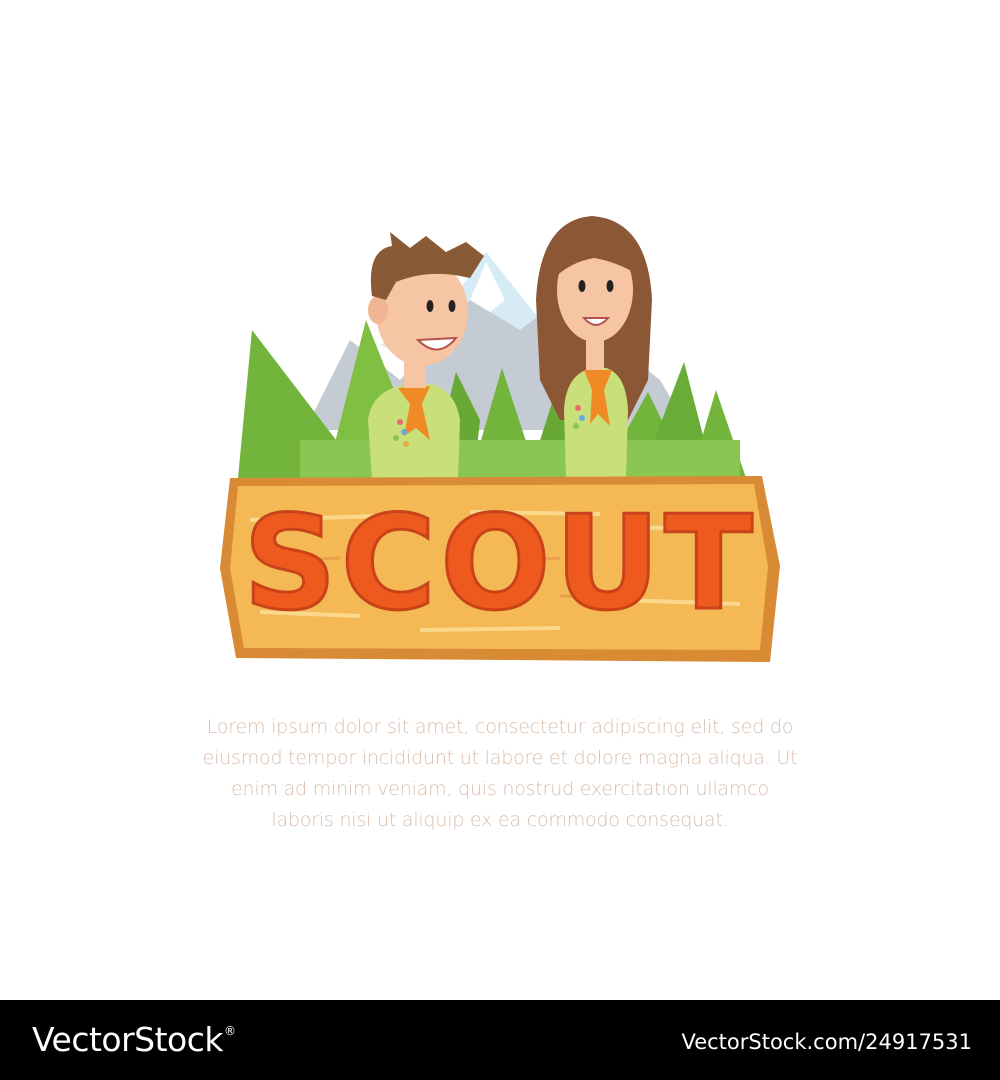 This screenshot has width=1000, height=1080. Describe the element at coordinates (128, 1039) in the screenshot. I see `brand-name: VectorStock` at that location.